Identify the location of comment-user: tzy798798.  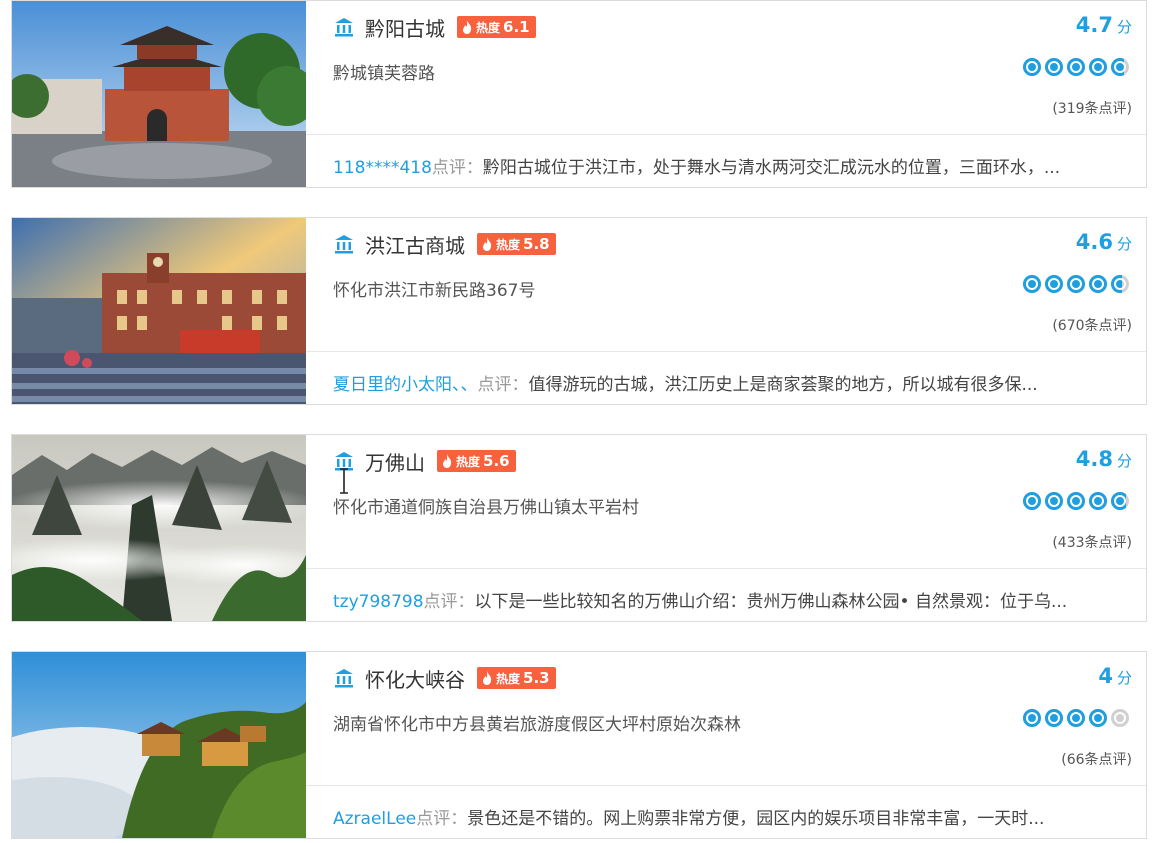
(378, 602).